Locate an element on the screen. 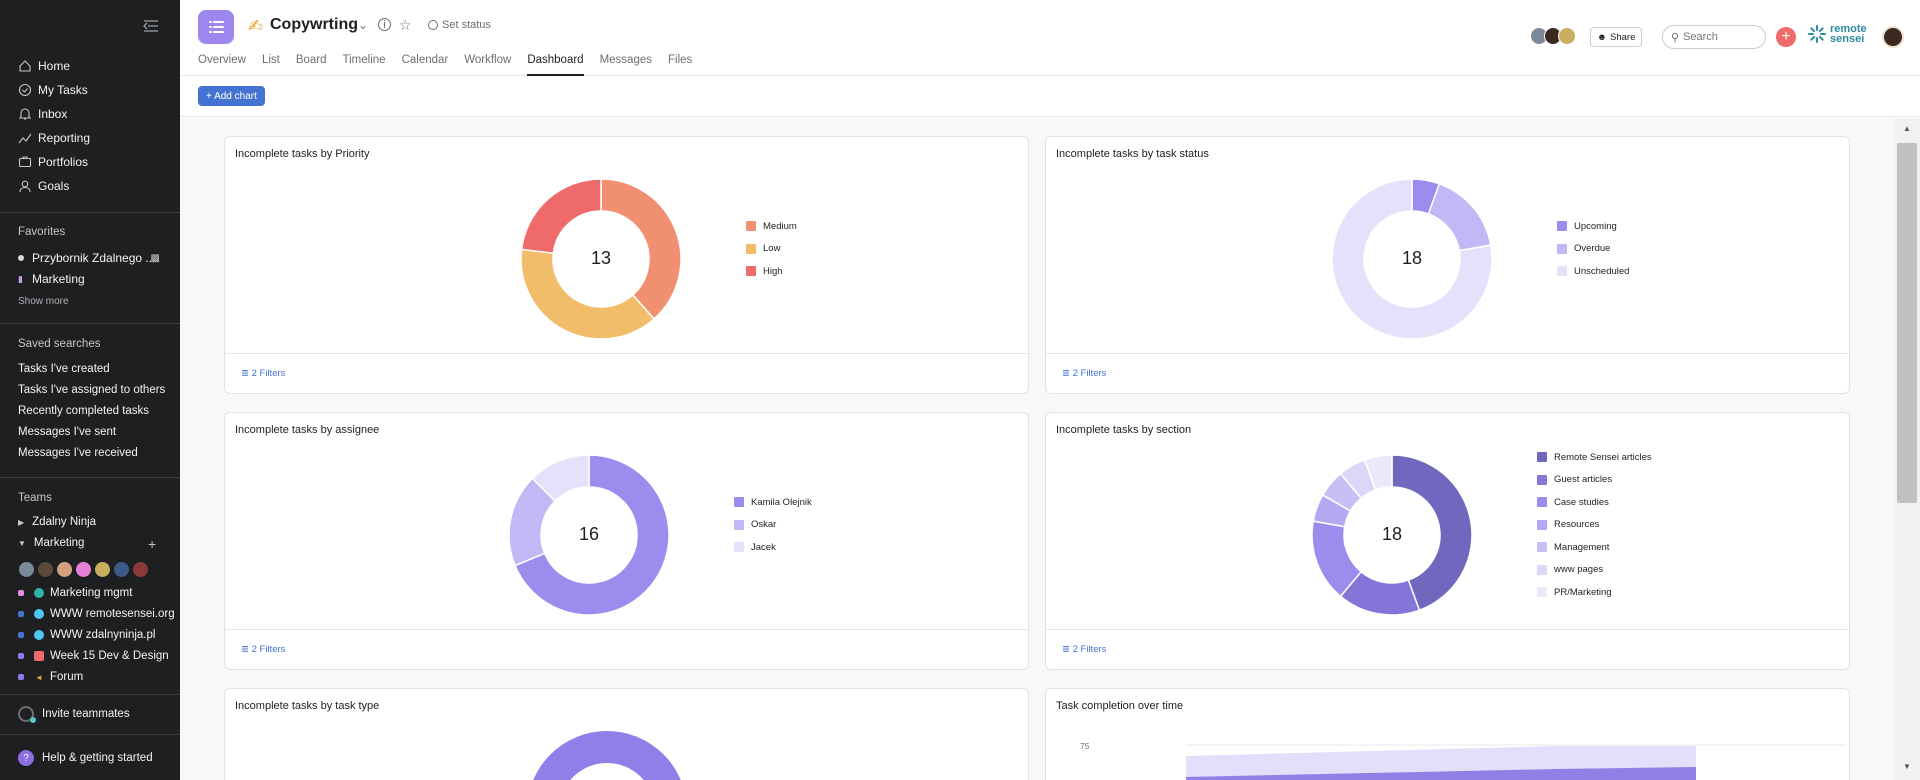  invite-teammates-button: Invite teammates is located at coordinates (74, 714).